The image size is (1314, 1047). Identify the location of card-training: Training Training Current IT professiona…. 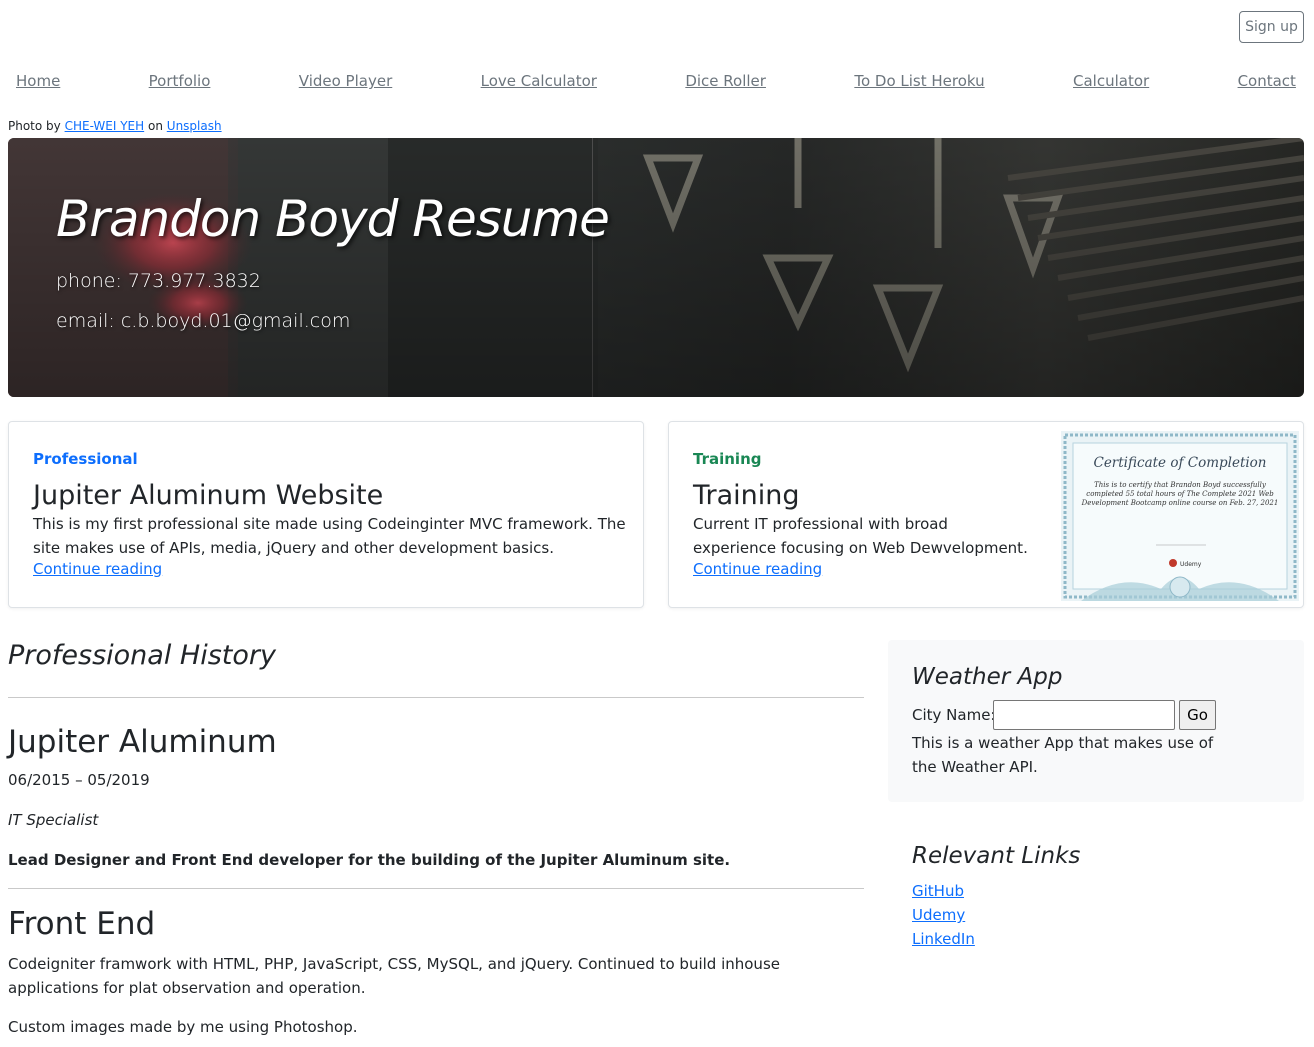
(986, 514).